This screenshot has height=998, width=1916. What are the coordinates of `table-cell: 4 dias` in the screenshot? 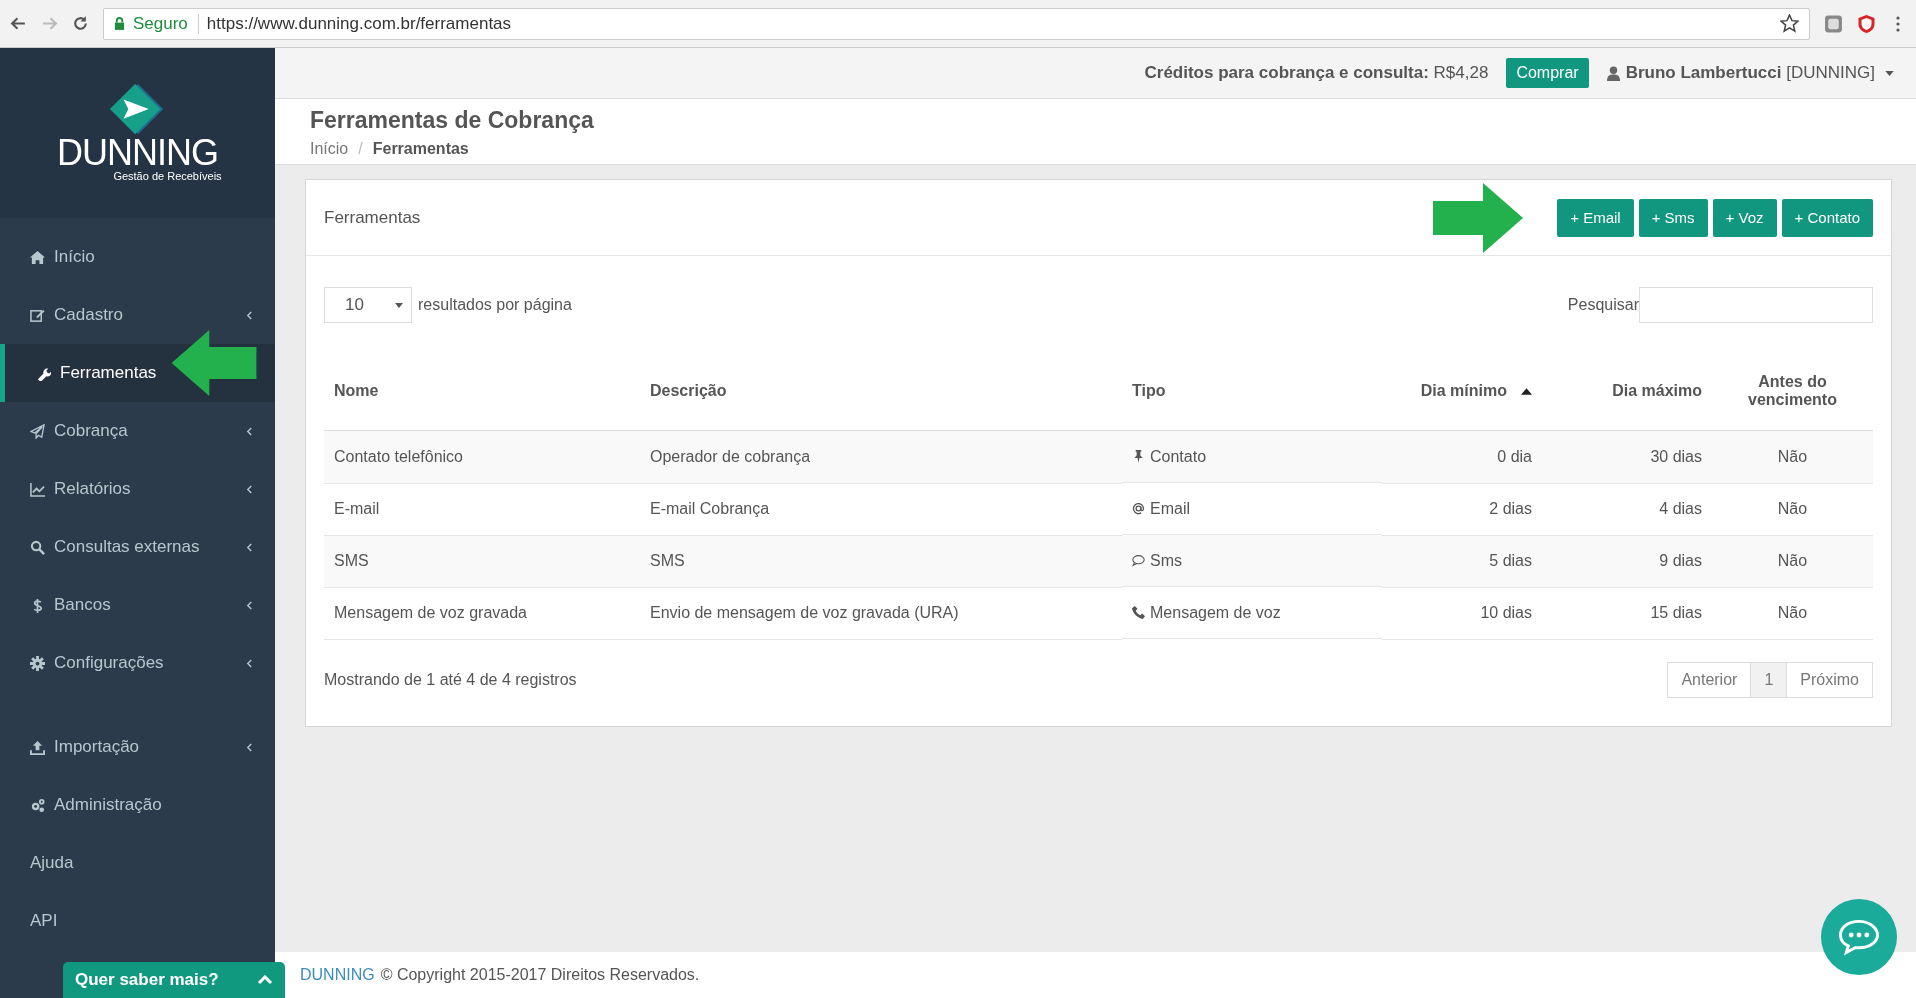 It's located at (1627, 509).